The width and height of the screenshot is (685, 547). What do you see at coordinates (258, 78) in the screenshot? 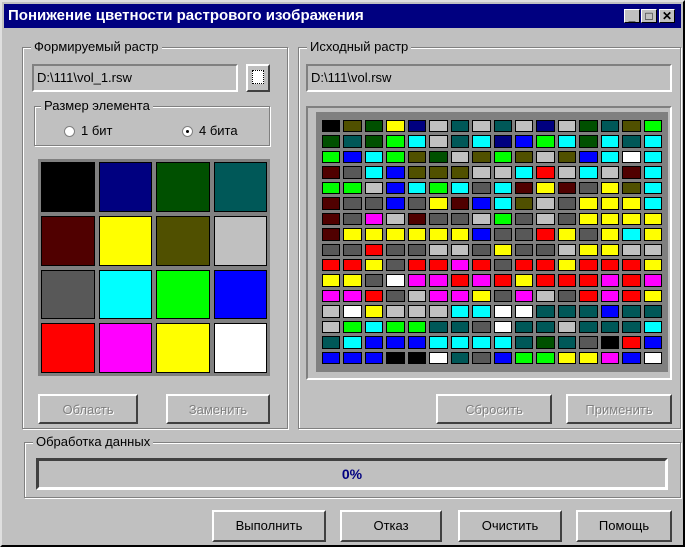
I see `browse-button` at bounding box center [258, 78].